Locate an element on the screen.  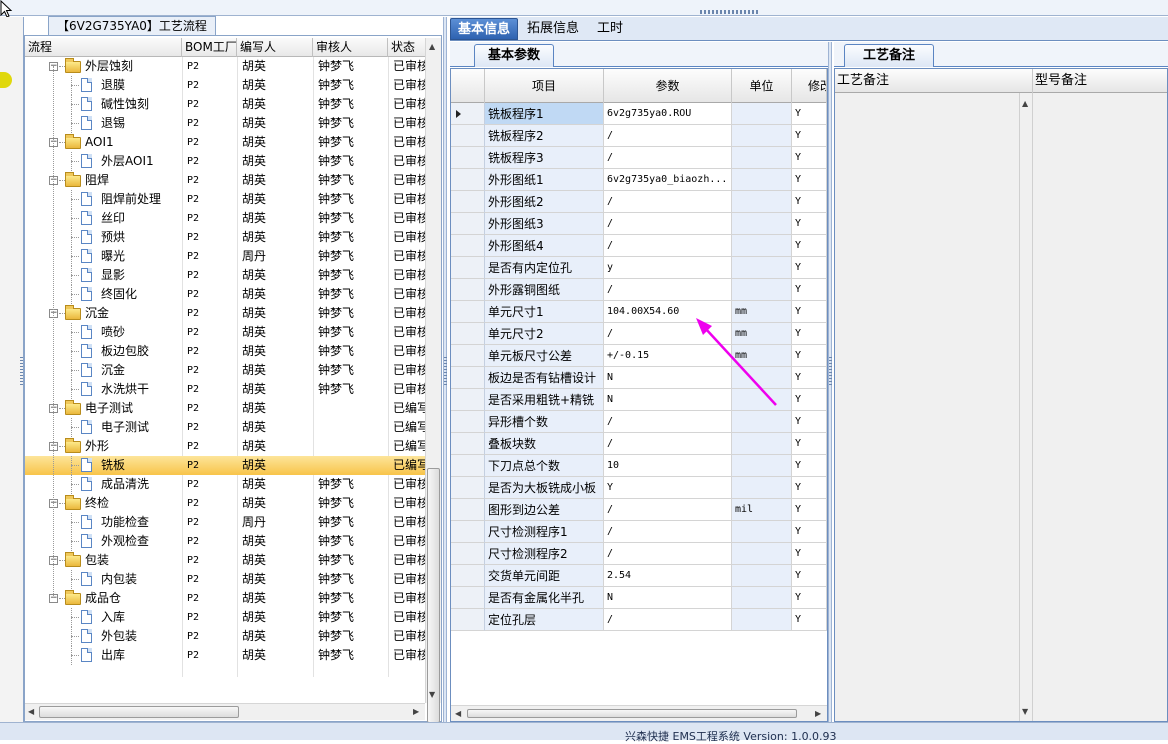
tree-row: 退膜 P2 胡英 钟梦飞 已审核 is located at coordinates (225, 85).